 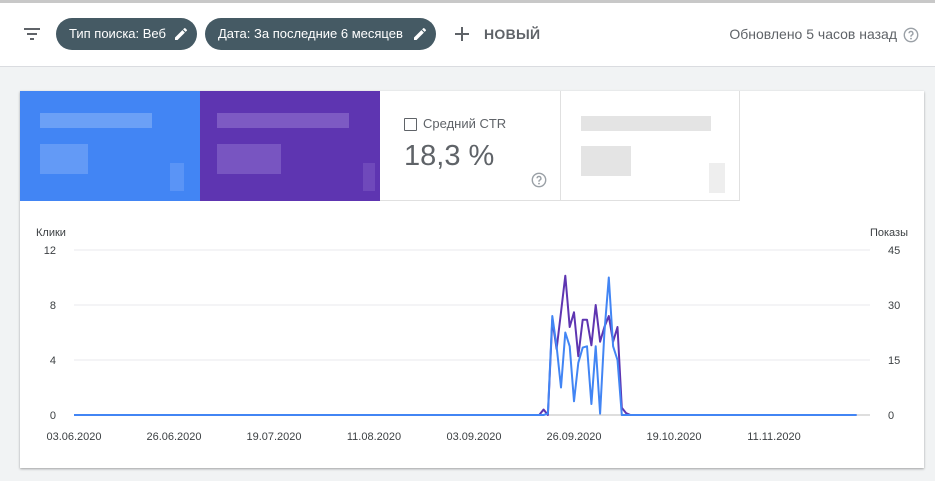 What do you see at coordinates (891, 416) in the screenshot?
I see `y-tick-right: 0` at bounding box center [891, 416].